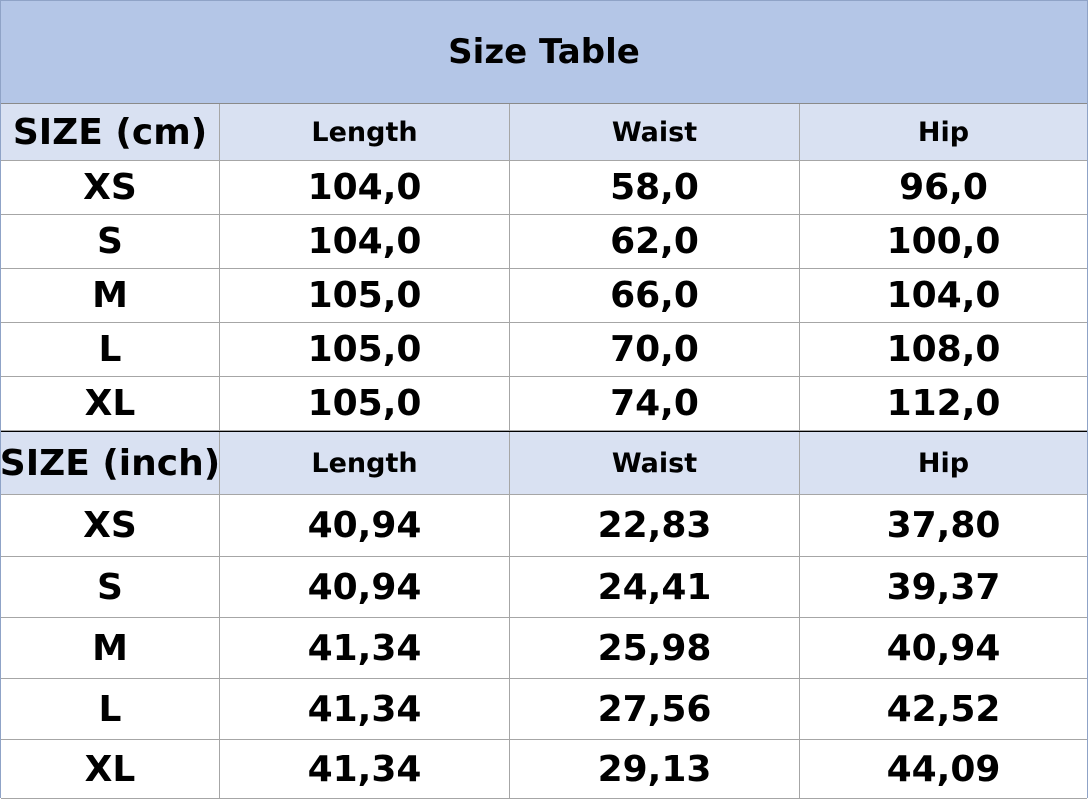 This screenshot has width=1088, height=799. I want to click on cm-header-length: Length, so click(365, 132).